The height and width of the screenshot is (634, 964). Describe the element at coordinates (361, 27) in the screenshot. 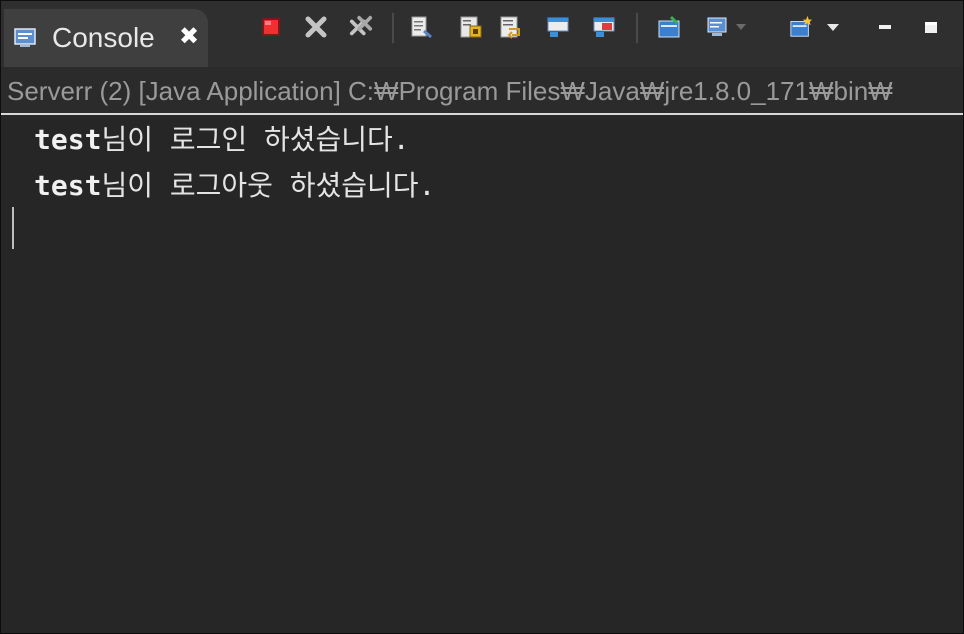

I see `remove-all-terminated-icon` at that location.